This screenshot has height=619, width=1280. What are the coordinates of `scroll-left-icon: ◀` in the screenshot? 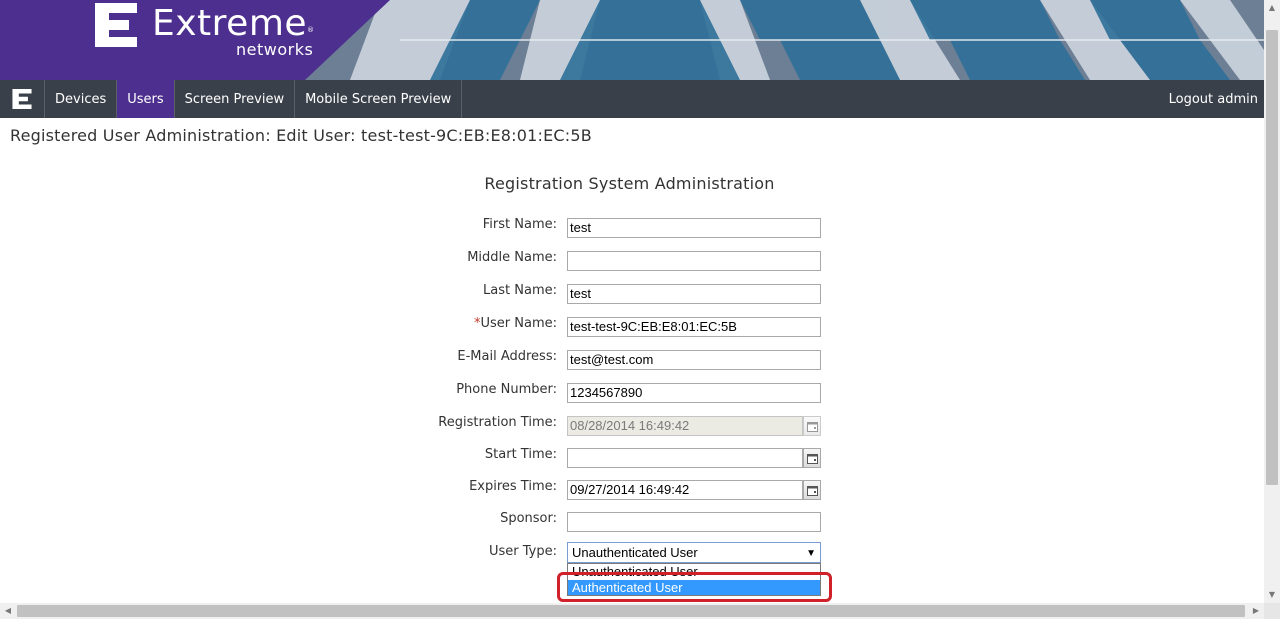 It's located at (8, 611).